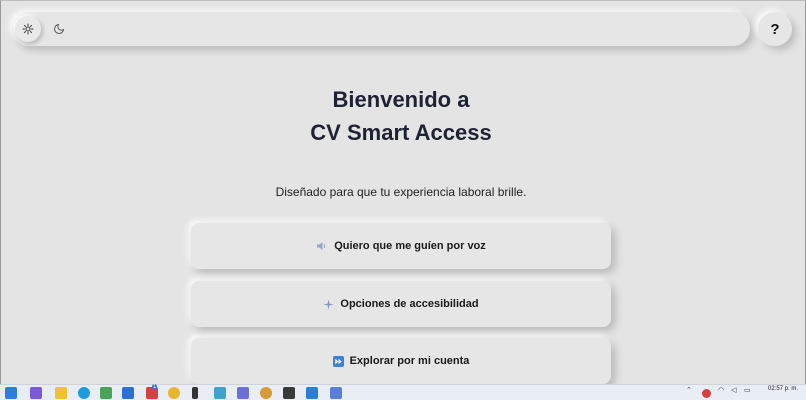 The width and height of the screenshot is (806, 400). Describe the element at coordinates (401, 99) in the screenshot. I see `title-line-1: Bienvenido a` at that location.